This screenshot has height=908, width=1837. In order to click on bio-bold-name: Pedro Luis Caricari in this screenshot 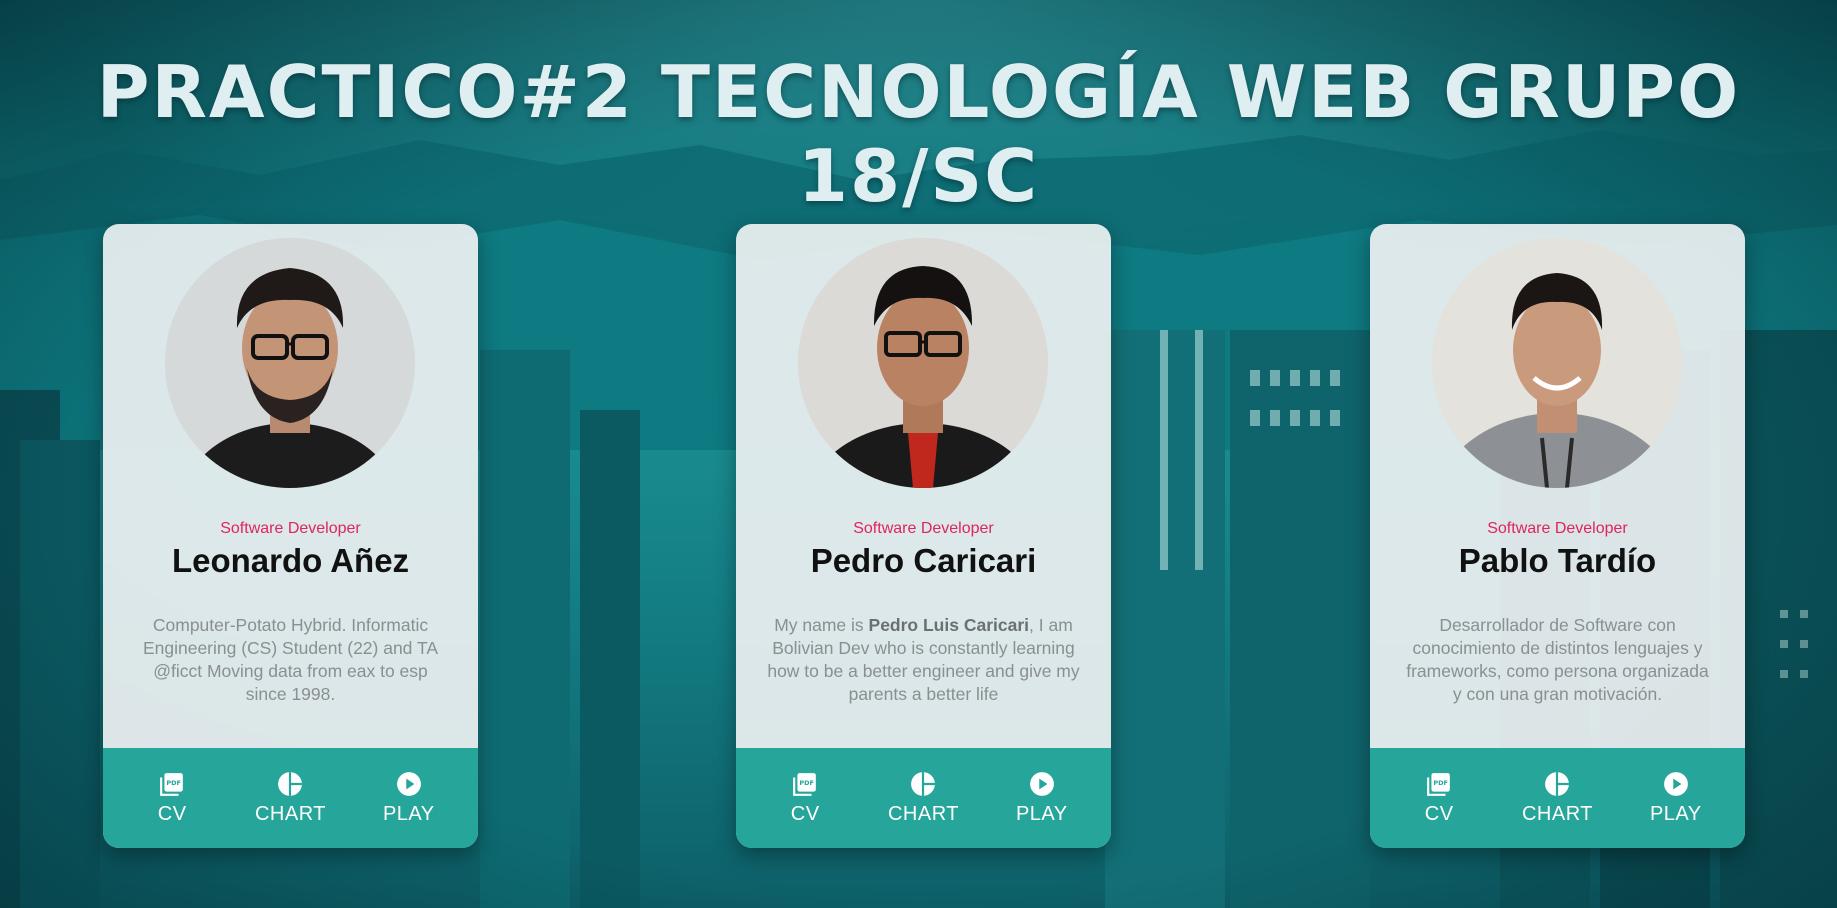, I will do `click(949, 625)`.